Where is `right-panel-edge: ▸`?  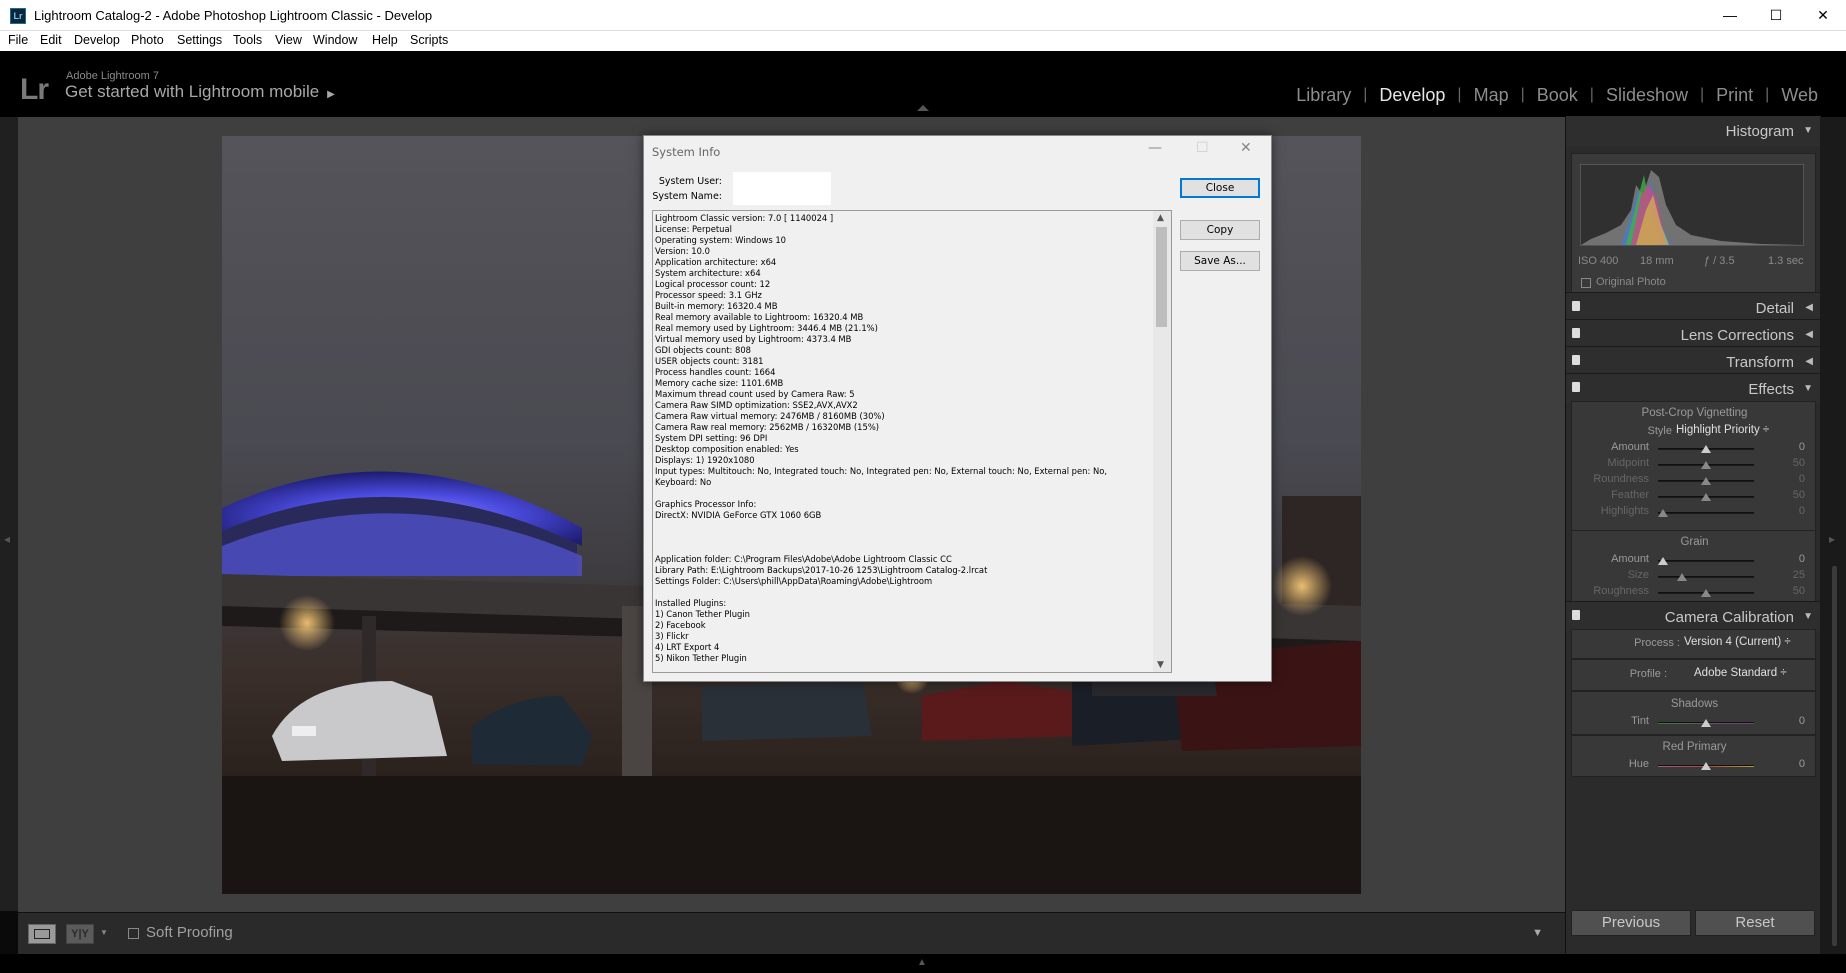
right-panel-edge: ▸ is located at coordinates (1833, 535).